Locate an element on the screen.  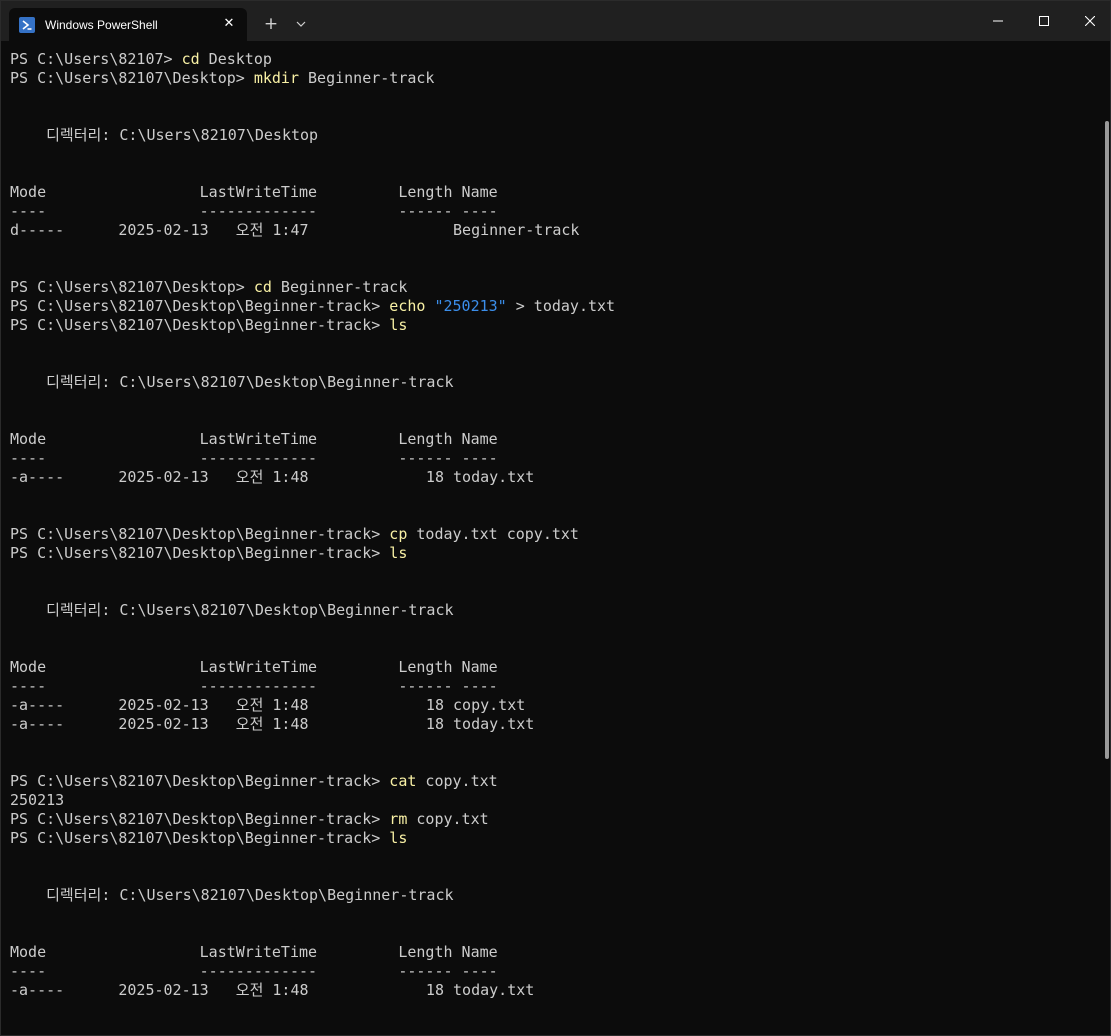
tab-windows-powershell: Windows PowerShell ✕ is located at coordinates (128, 24).